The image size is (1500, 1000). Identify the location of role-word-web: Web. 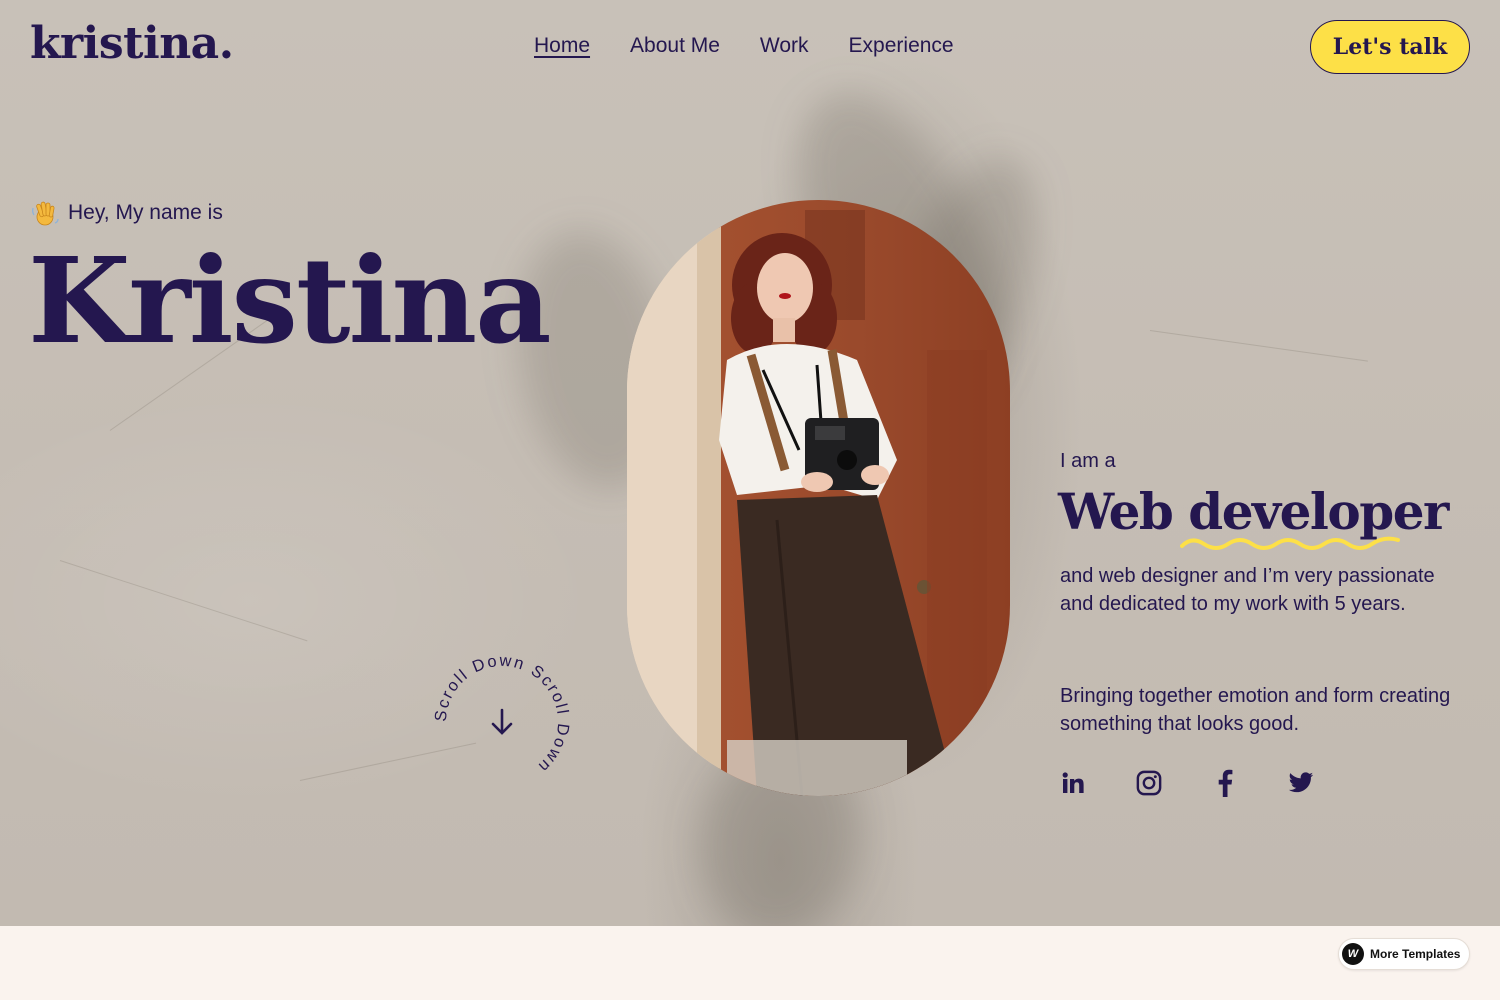
(1116, 511).